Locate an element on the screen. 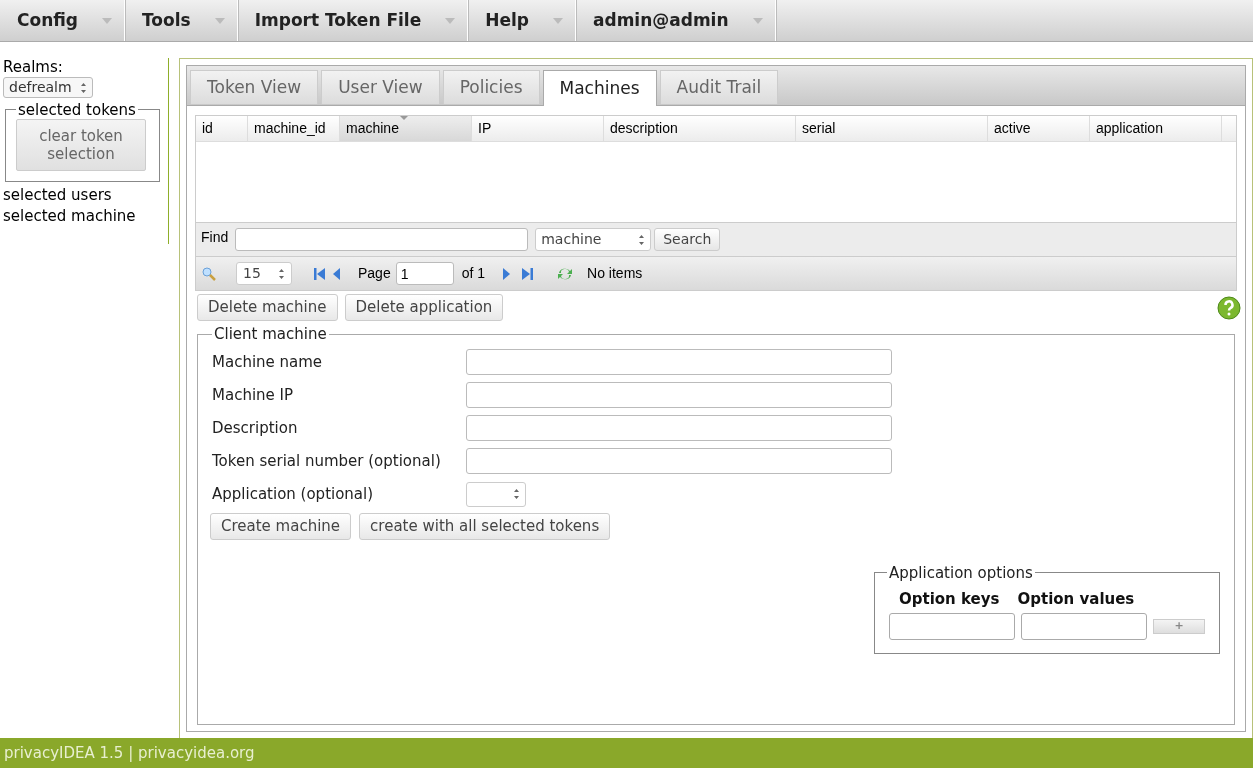 This screenshot has height=779, width=1253. menu-item: admin@admin is located at coordinates (676, 20).